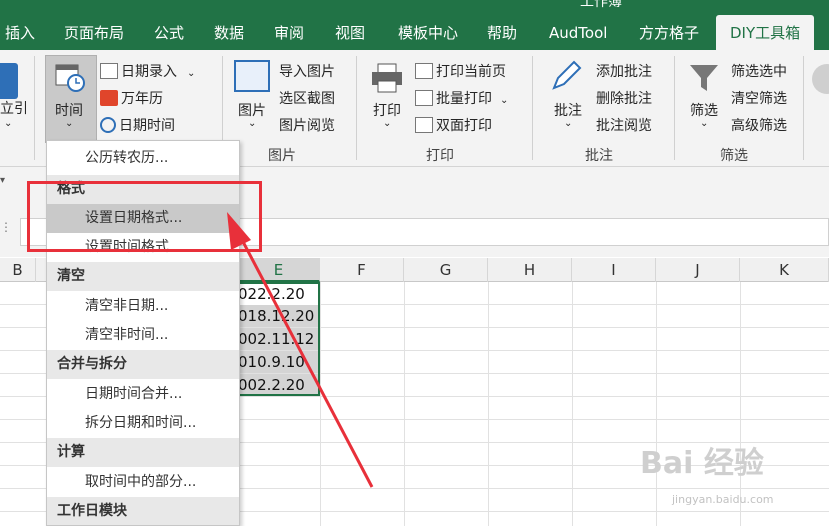 This screenshot has height=526, width=829. I want to click on watermark-url: jingyan.baidu.com, so click(723, 499).